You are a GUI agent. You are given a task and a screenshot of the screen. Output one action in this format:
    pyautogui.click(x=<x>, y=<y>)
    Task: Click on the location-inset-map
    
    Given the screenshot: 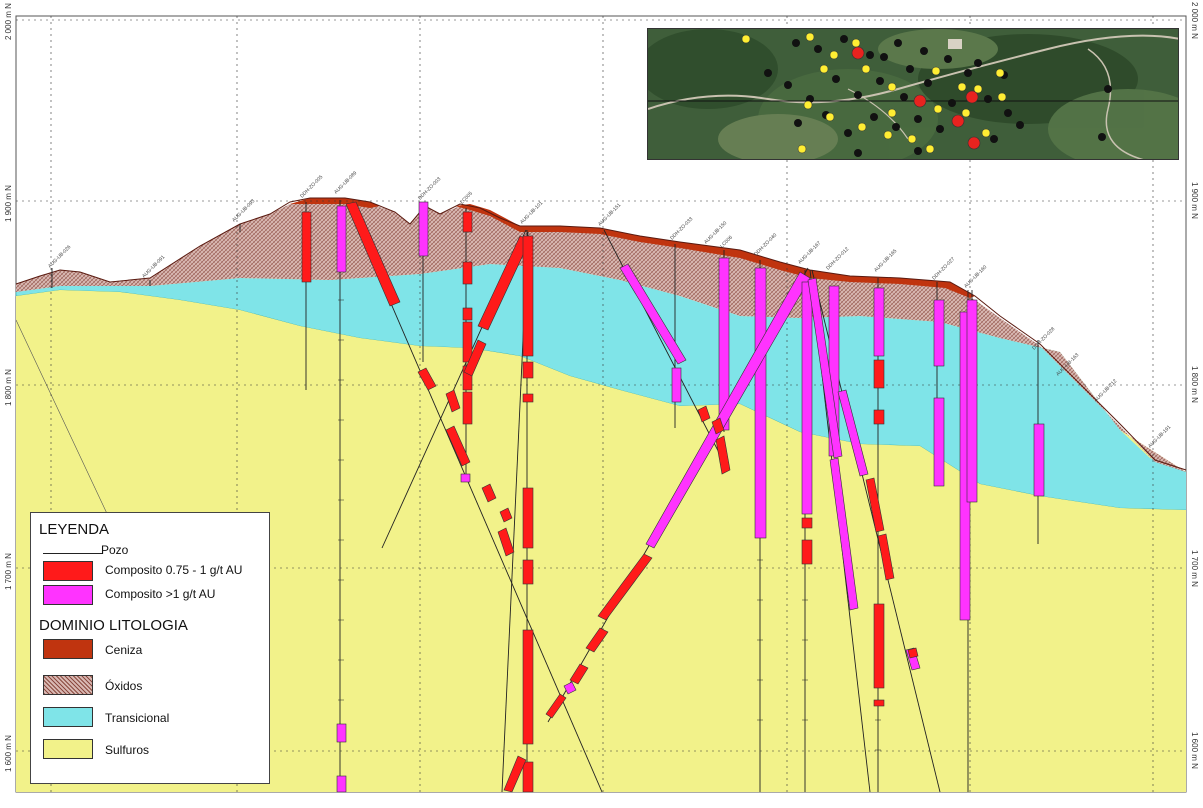 What is the action you would take?
    pyautogui.click(x=913, y=94)
    